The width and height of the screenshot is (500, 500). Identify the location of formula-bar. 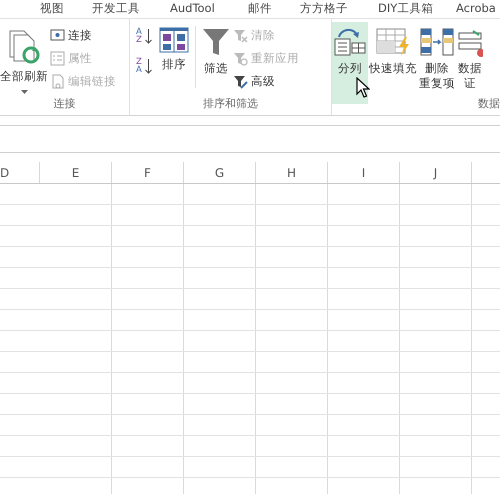
(250, 139).